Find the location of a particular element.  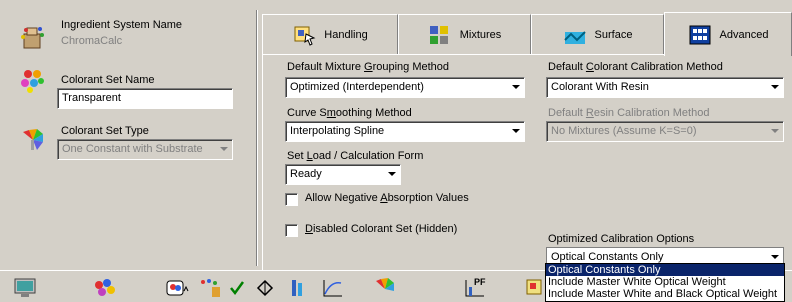

check-button is located at coordinates (237, 288).